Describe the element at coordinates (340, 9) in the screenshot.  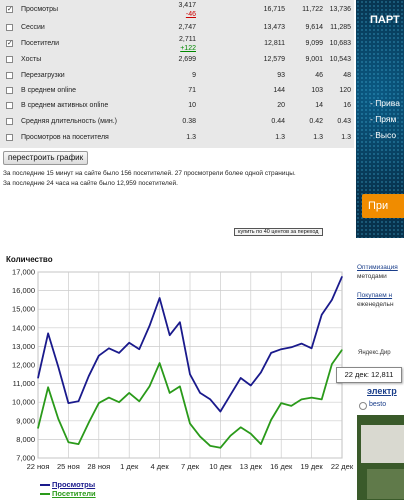
I see `stats-value-c4: 13,736` at that location.